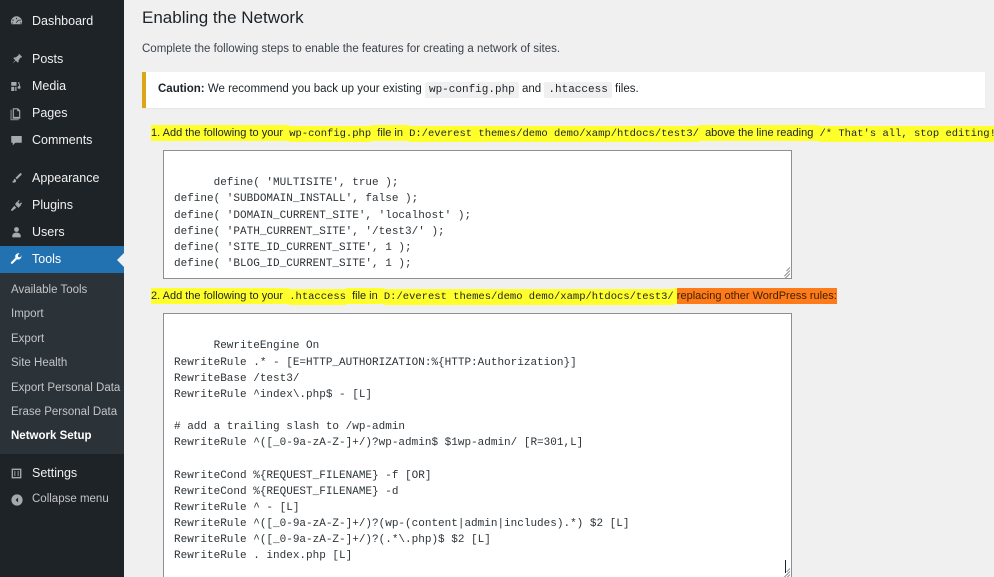  What do you see at coordinates (50, 113) in the screenshot?
I see `sidebar-item-label: Pages` at bounding box center [50, 113].